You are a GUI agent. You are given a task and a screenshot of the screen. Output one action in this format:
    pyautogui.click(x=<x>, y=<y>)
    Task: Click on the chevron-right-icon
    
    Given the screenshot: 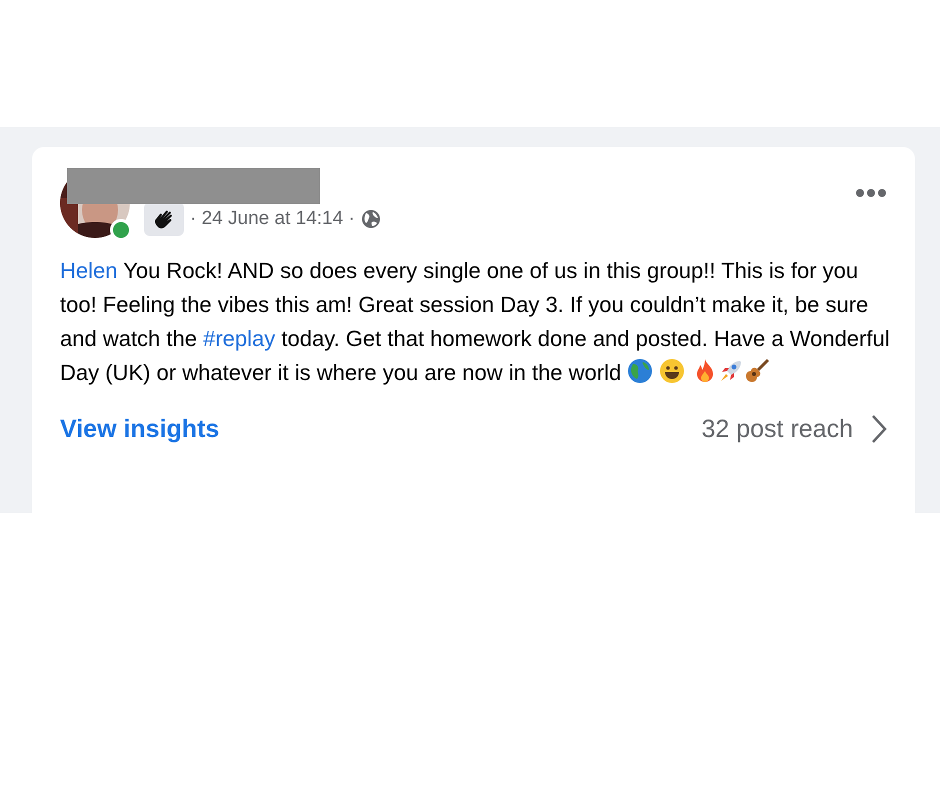 What is the action you would take?
    pyautogui.click(x=879, y=429)
    